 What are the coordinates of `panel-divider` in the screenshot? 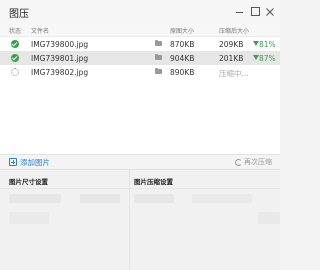 It's located at (129, 220).